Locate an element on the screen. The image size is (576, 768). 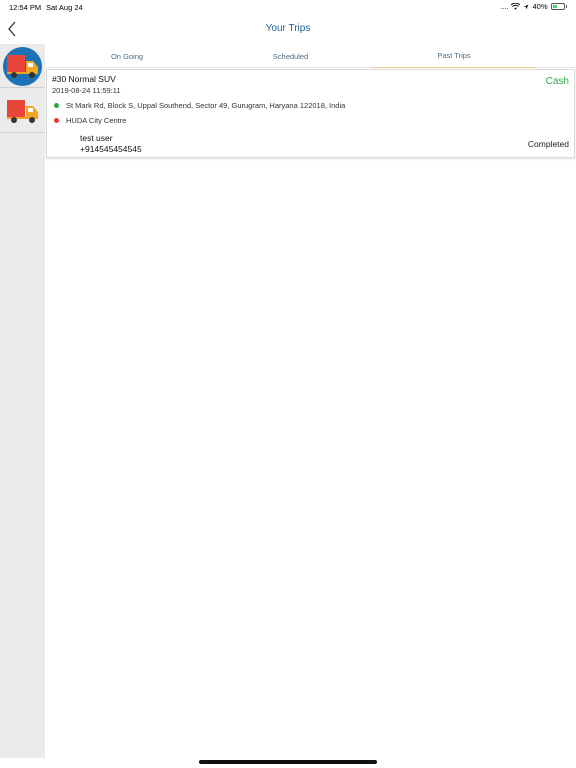
sidebar-item-truck is located at coordinates (22, 111).